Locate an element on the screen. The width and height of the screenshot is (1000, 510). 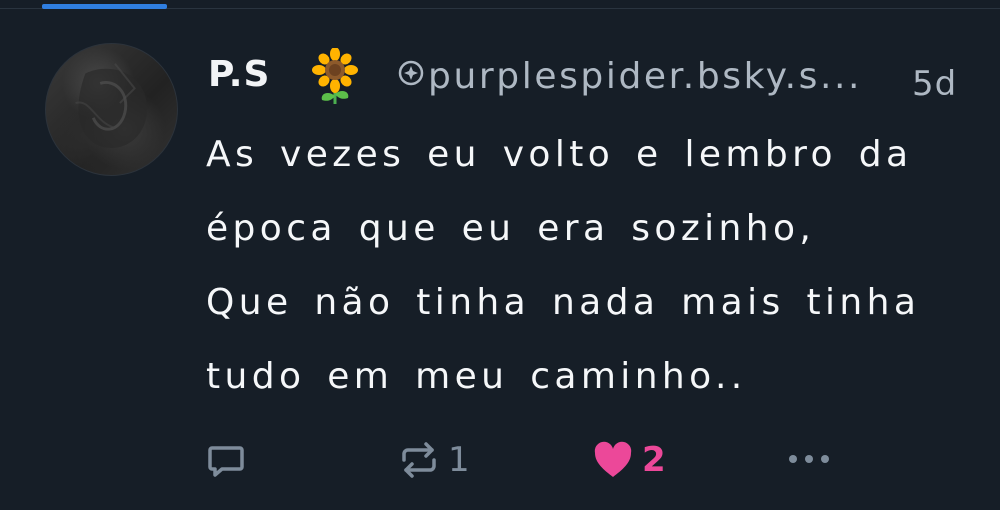
avatar is located at coordinates (111, 109).